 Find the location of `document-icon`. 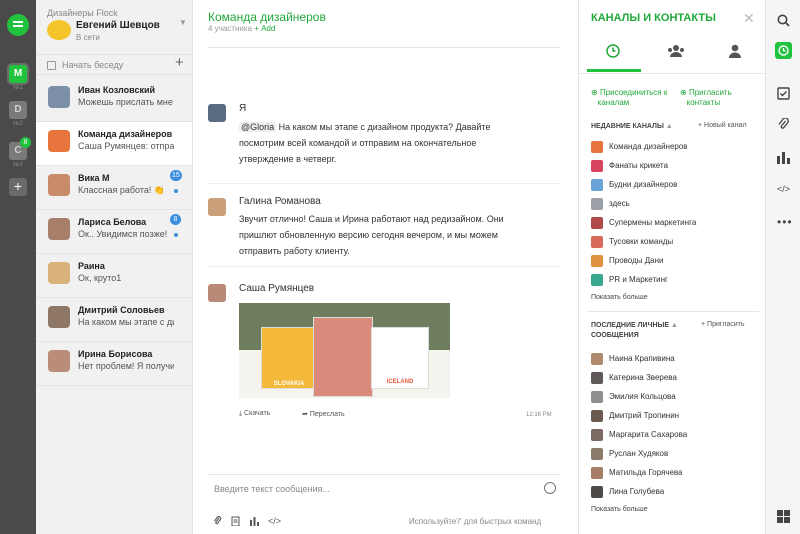

document-icon is located at coordinates (235, 522).